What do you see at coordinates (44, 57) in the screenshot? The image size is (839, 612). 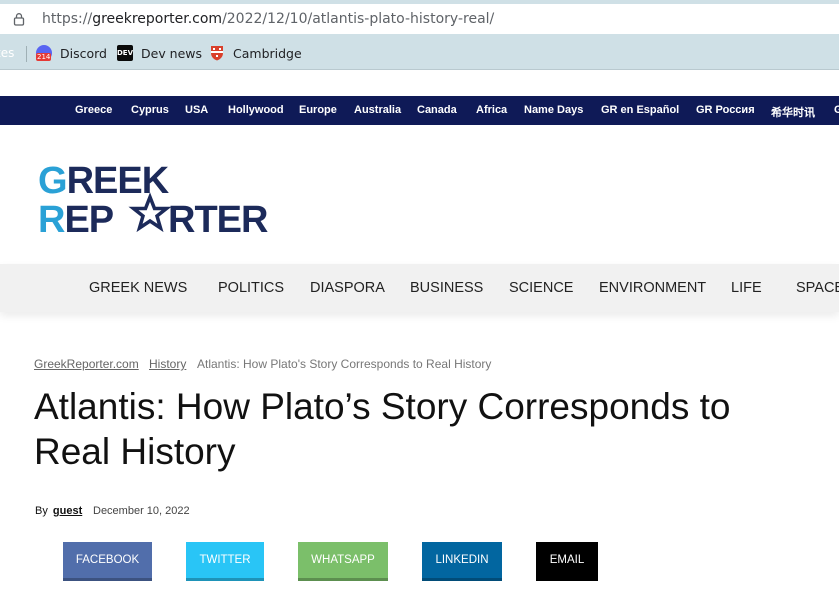 I see `notification-badge: 214` at bounding box center [44, 57].